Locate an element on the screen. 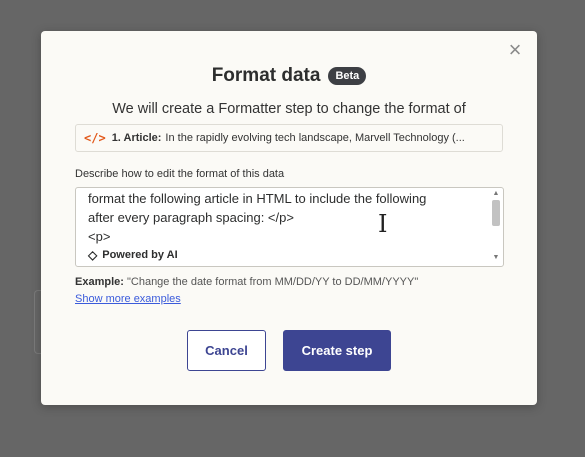  scroll-down-arrow-icon: ▼ is located at coordinates (496, 258).